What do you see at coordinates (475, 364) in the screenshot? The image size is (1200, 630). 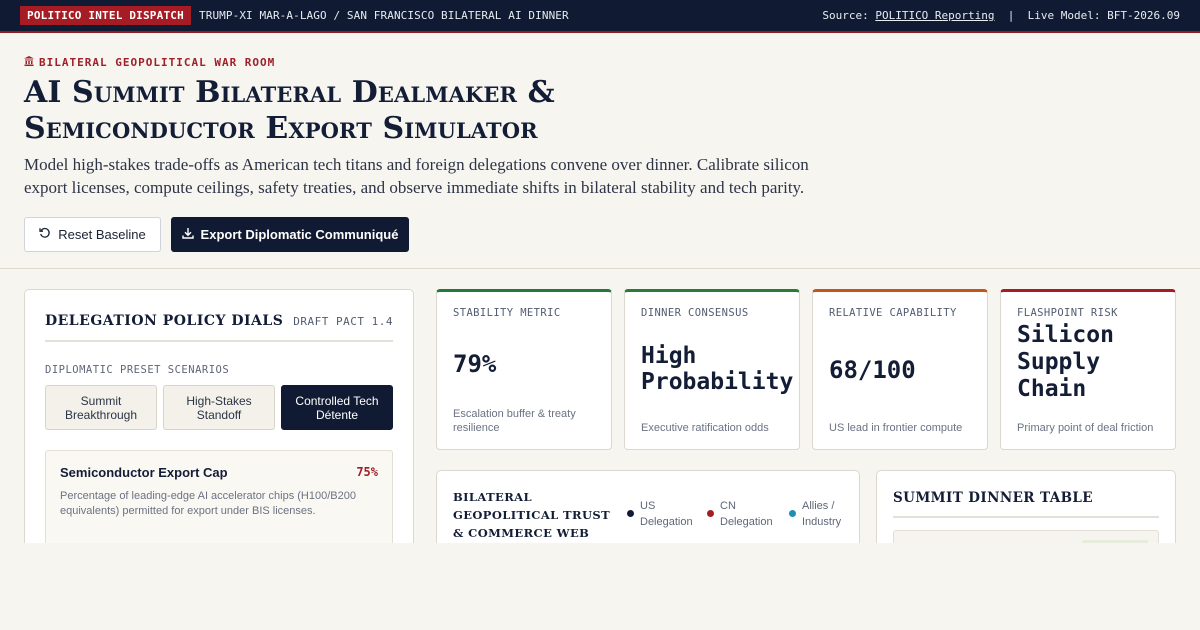 I see `card-value: 79%` at bounding box center [475, 364].